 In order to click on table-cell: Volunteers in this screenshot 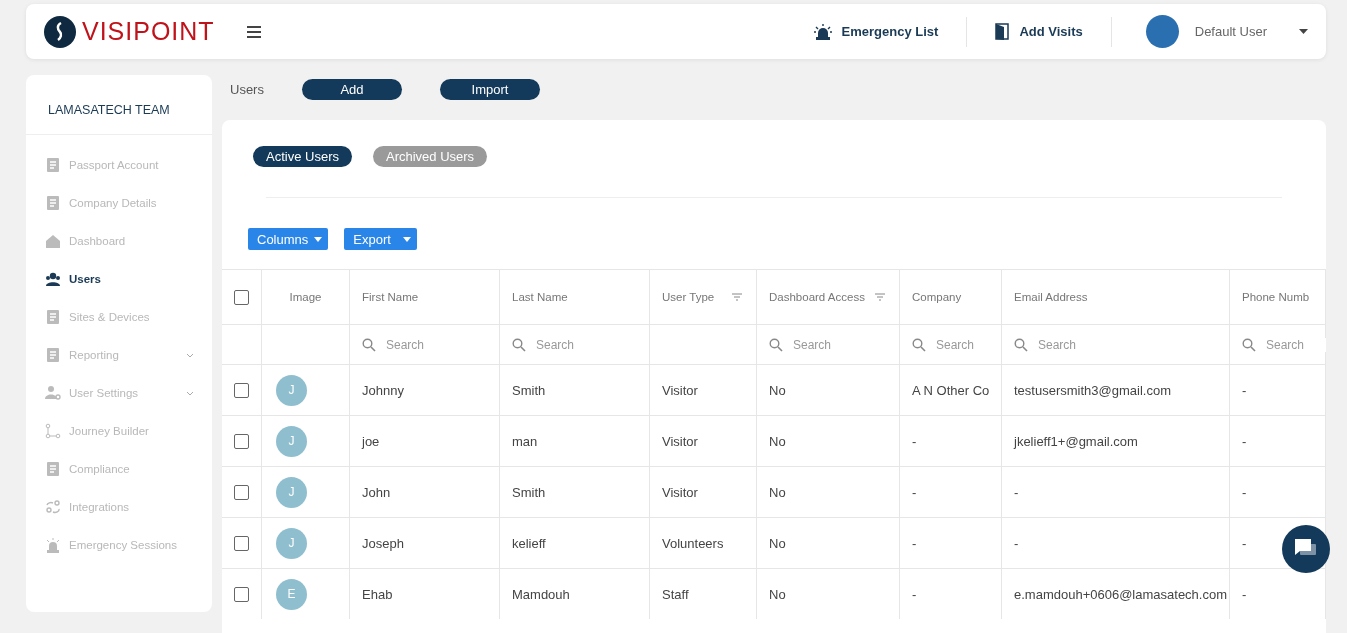, I will do `click(693, 543)`.